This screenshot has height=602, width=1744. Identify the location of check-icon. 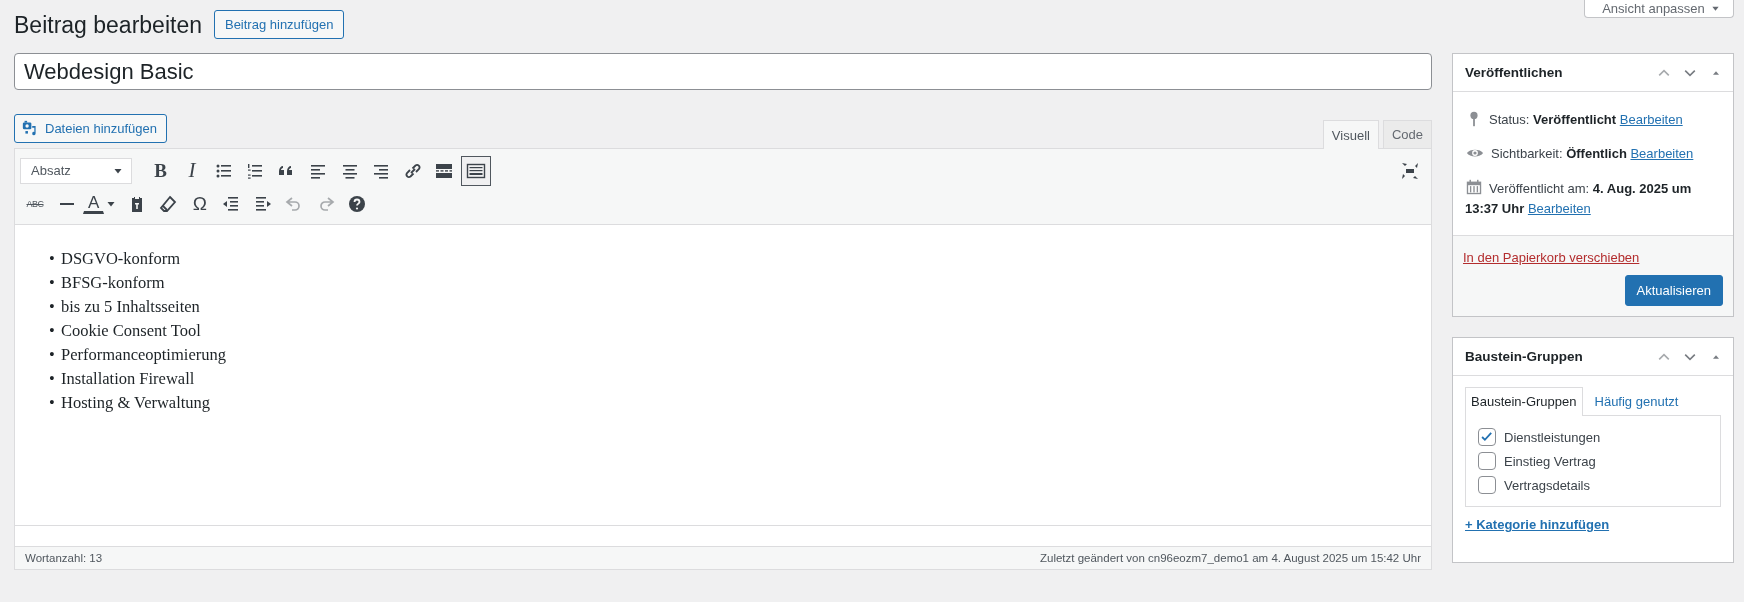
(1487, 437).